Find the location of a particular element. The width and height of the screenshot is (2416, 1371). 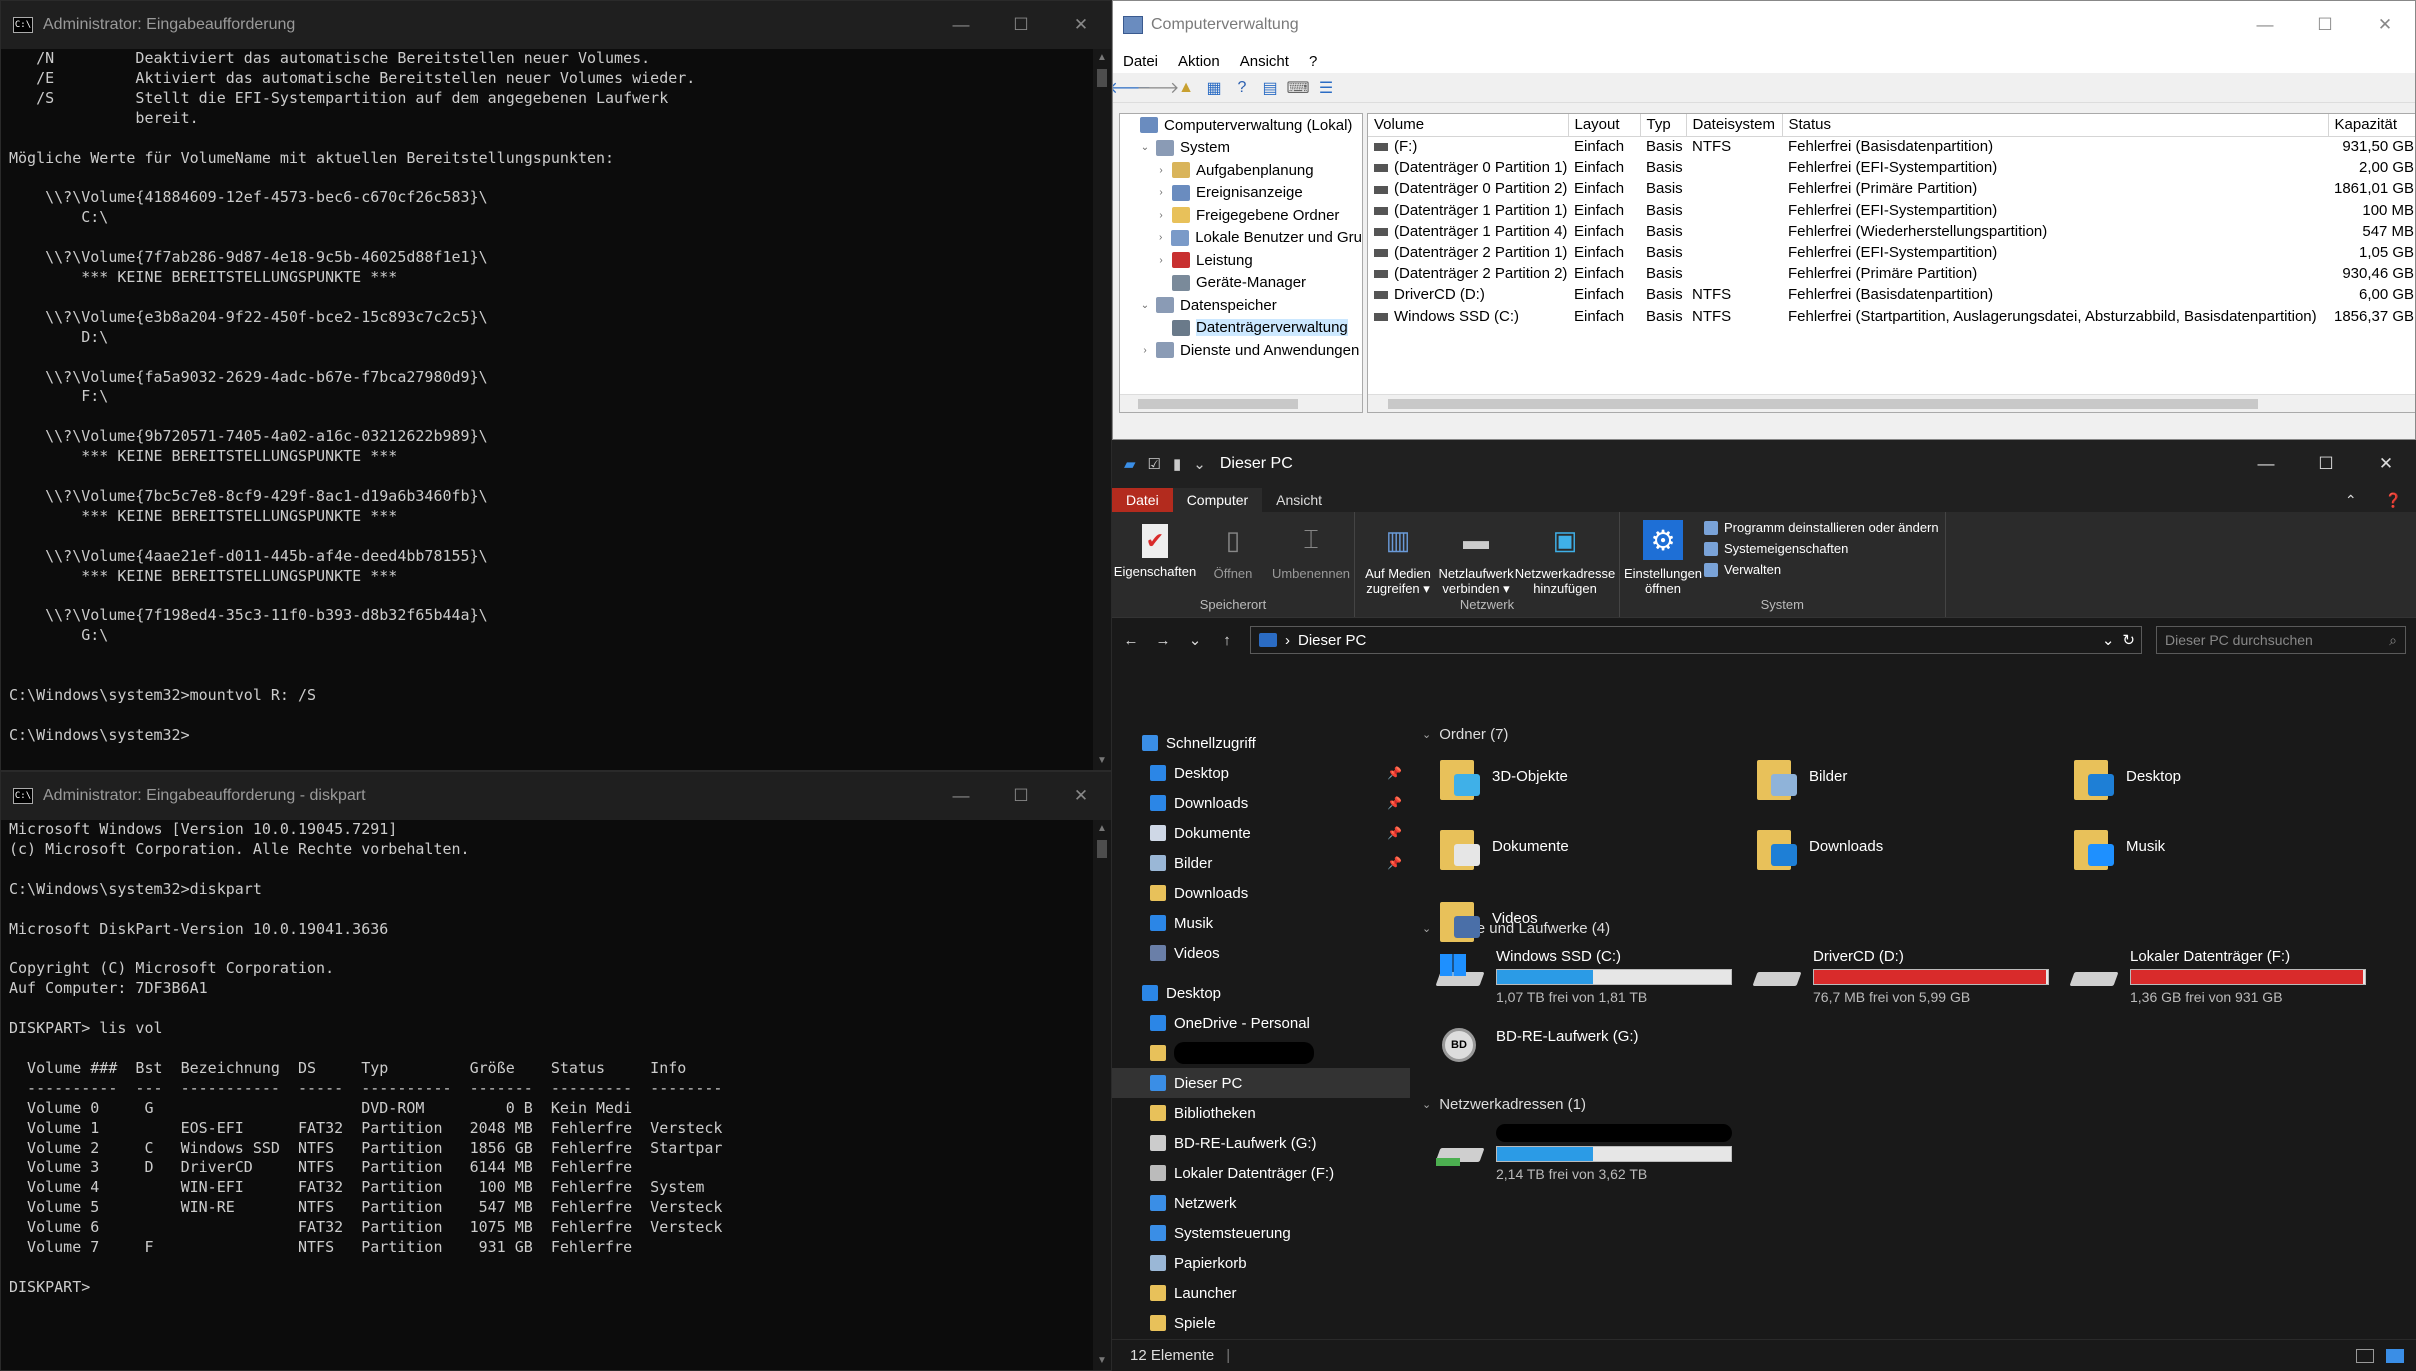

folder-item: Downloads is located at coordinates (1817, 846).